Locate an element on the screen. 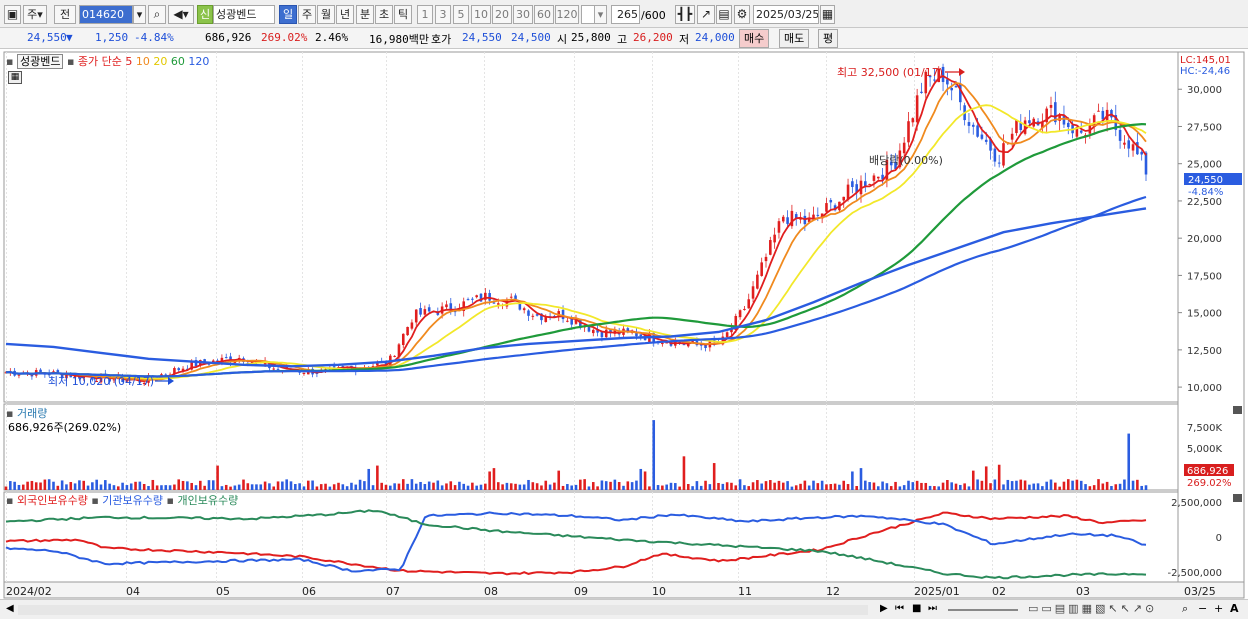 This screenshot has width=1248, height=621. scroll-left-icon: ◀ is located at coordinates (10, 608).